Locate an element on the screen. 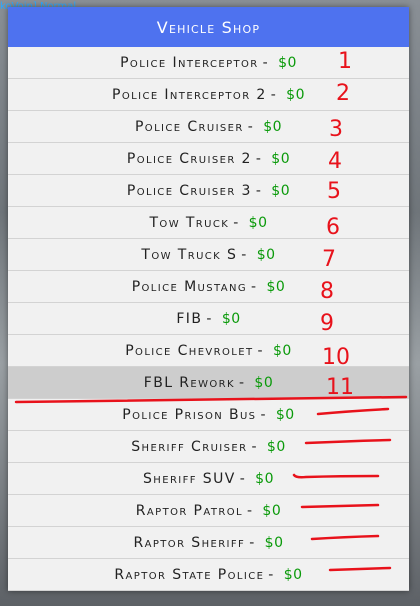  menu-item-police-interceptor: Police Interceptor - $0 is located at coordinates (208, 63).